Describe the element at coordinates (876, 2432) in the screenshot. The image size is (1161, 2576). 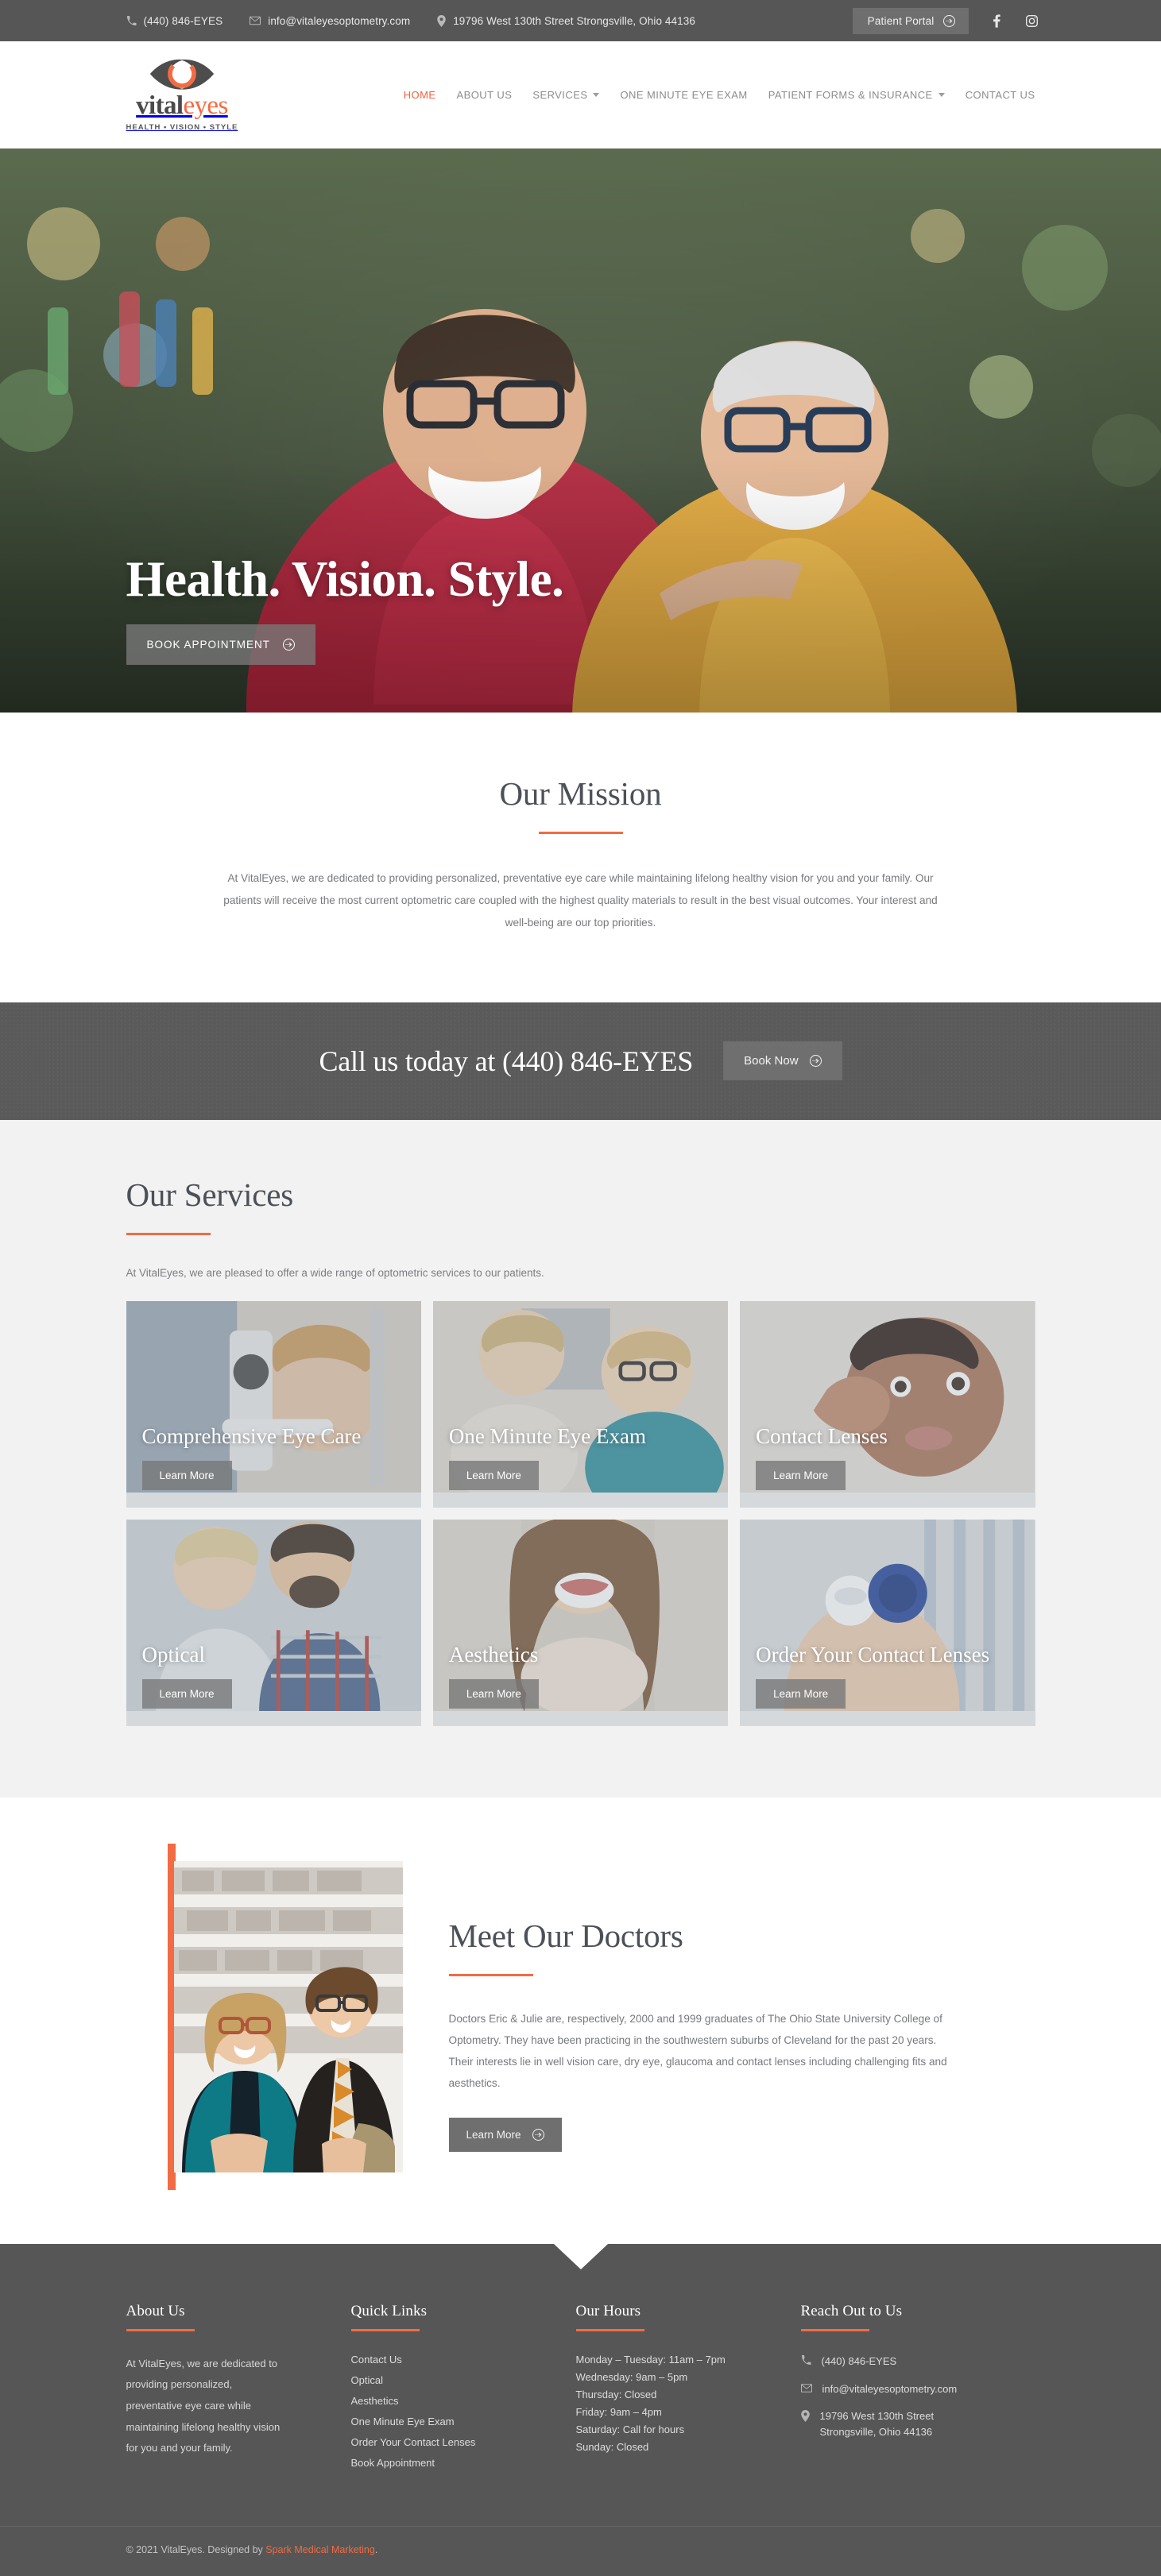
I see `footer-address-line2: Strongsville, Ohio 44136` at that location.